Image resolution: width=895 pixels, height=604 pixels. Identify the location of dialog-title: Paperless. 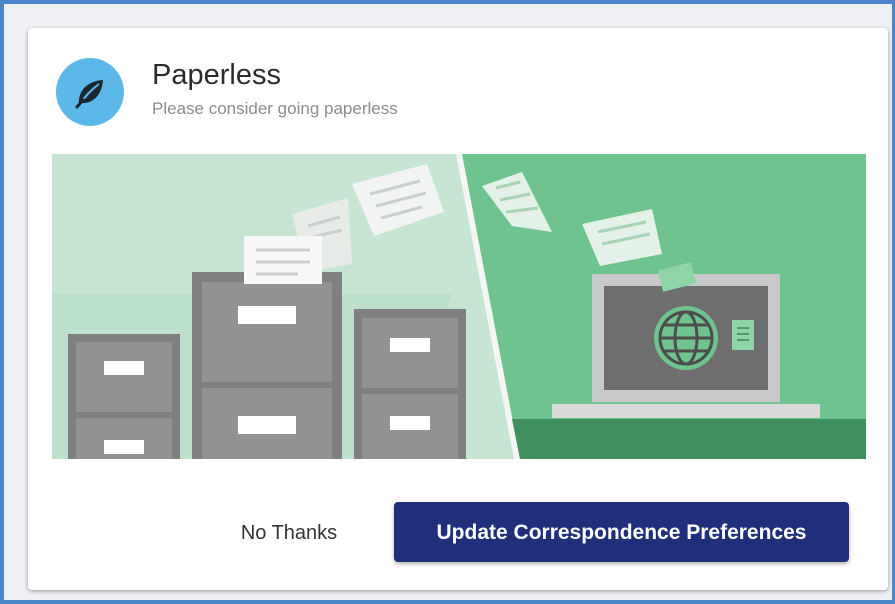
(216, 75).